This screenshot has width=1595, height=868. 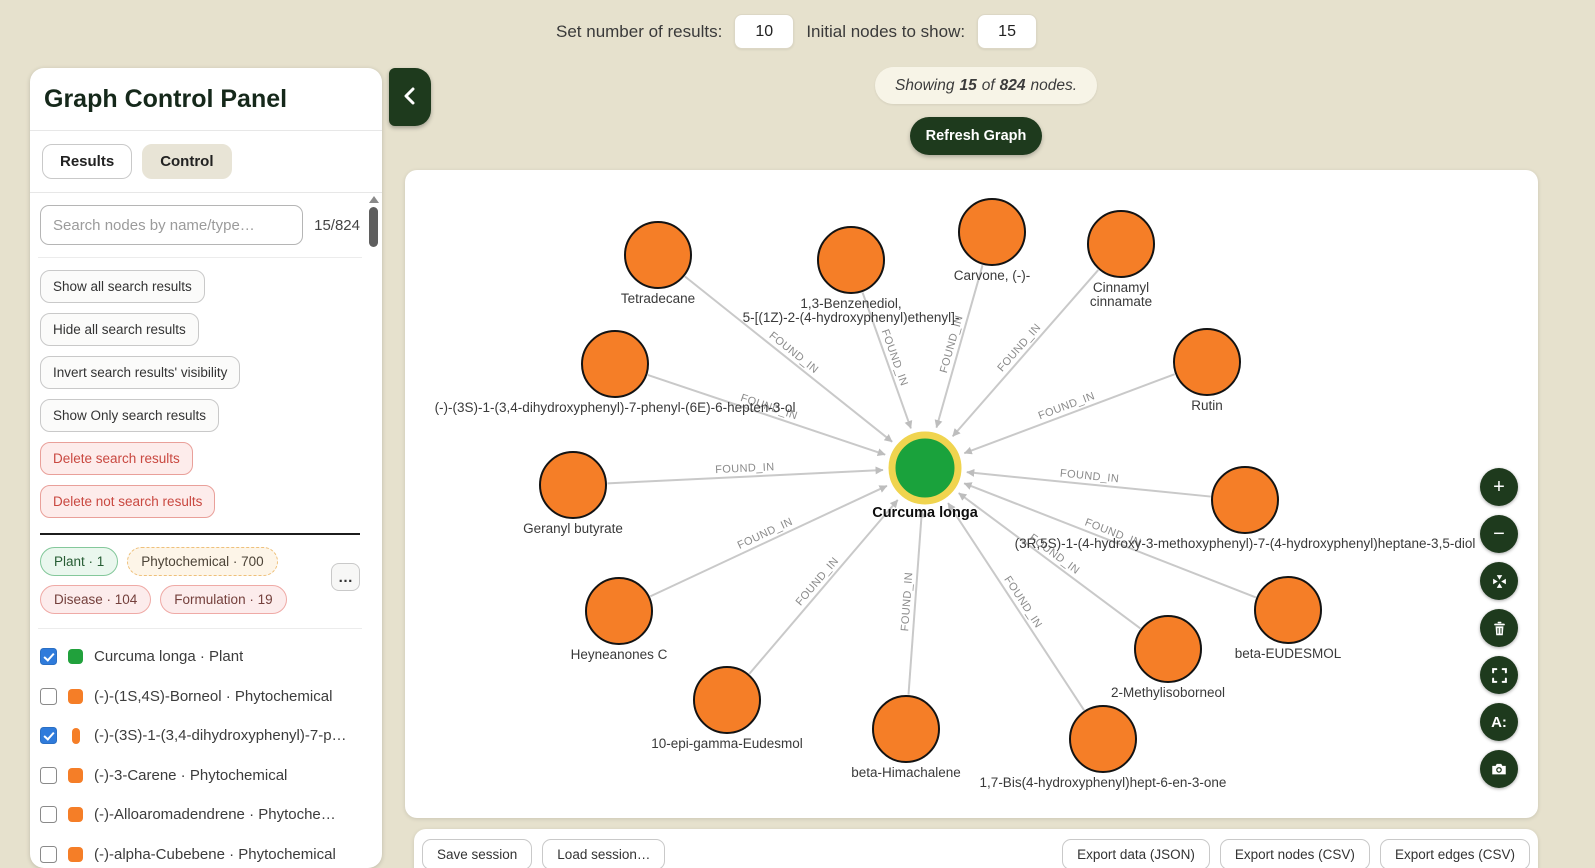 What do you see at coordinates (172, 225) in the screenshot?
I see `search-input` at bounding box center [172, 225].